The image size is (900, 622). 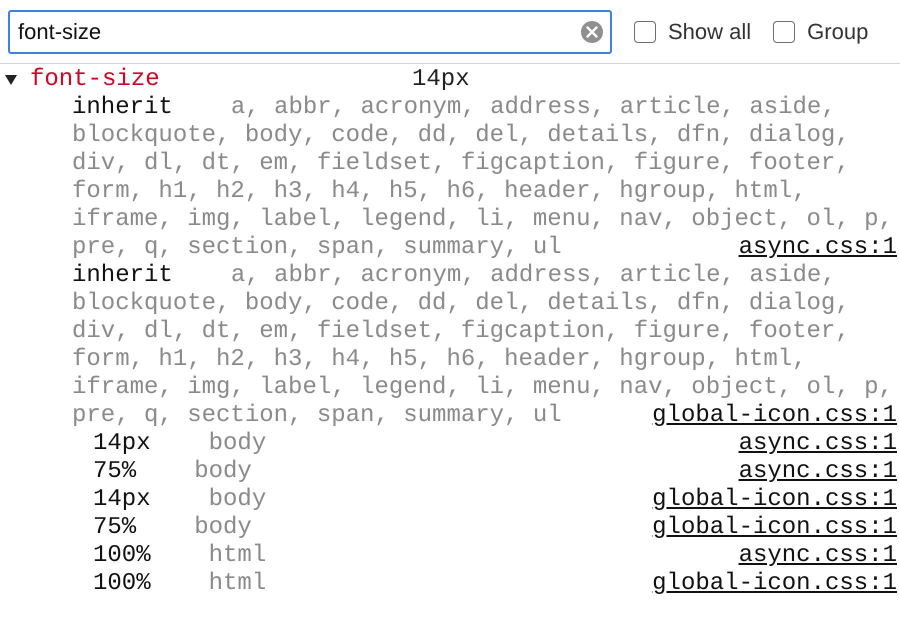 I want to click on property-value: 14px, so click(x=441, y=80).